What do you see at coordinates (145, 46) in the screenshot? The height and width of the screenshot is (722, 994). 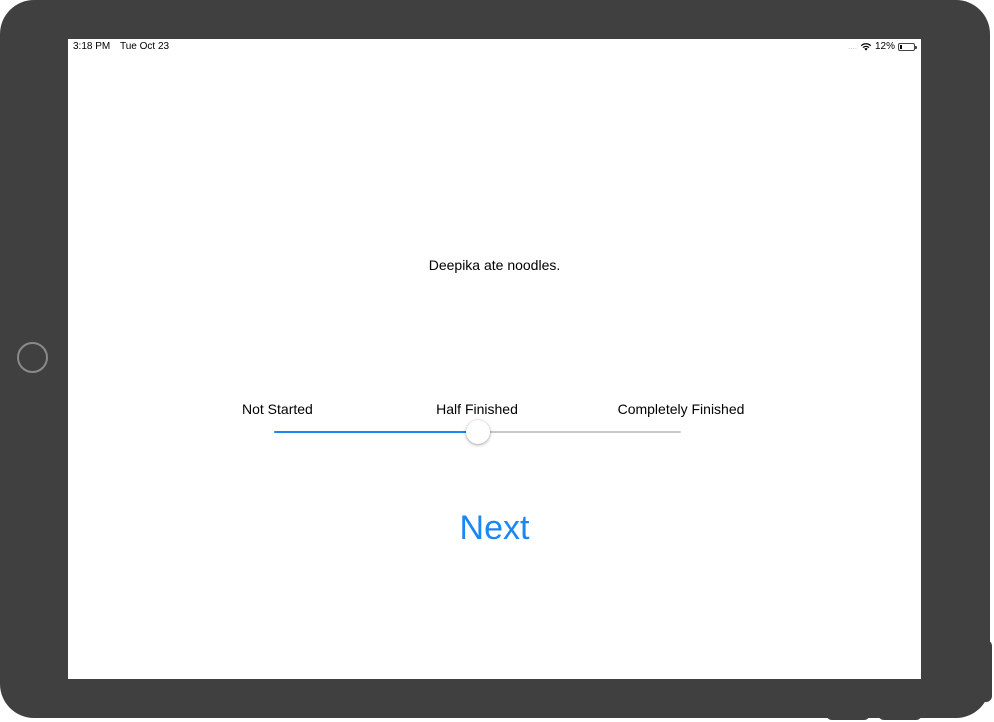 I see `status-date: Tue Oct 23` at bounding box center [145, 46].